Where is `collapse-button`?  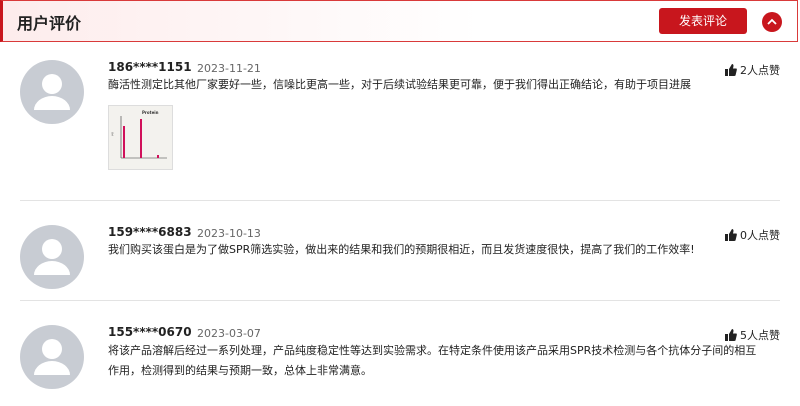
collapse-button is located at coordinates (772, 22).